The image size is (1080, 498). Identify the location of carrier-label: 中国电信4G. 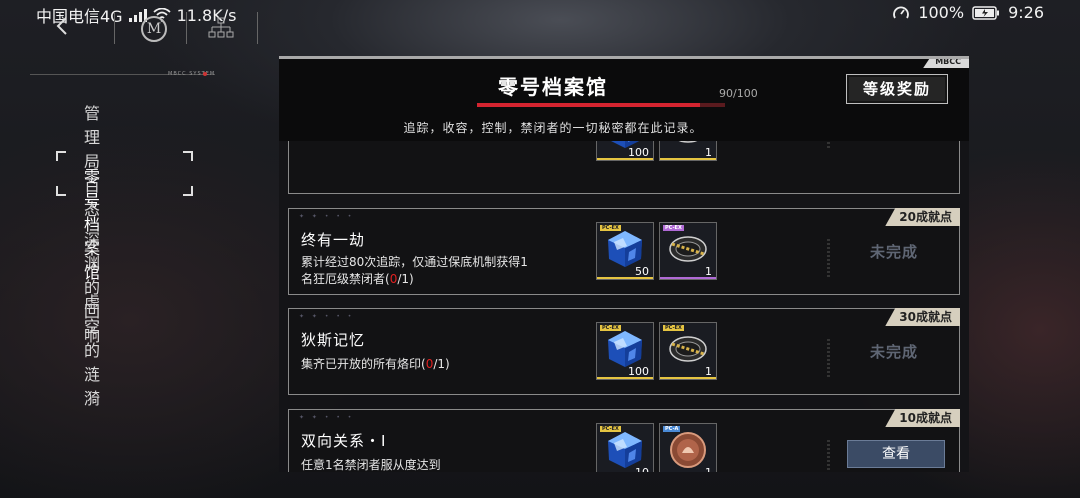
(79, 16).